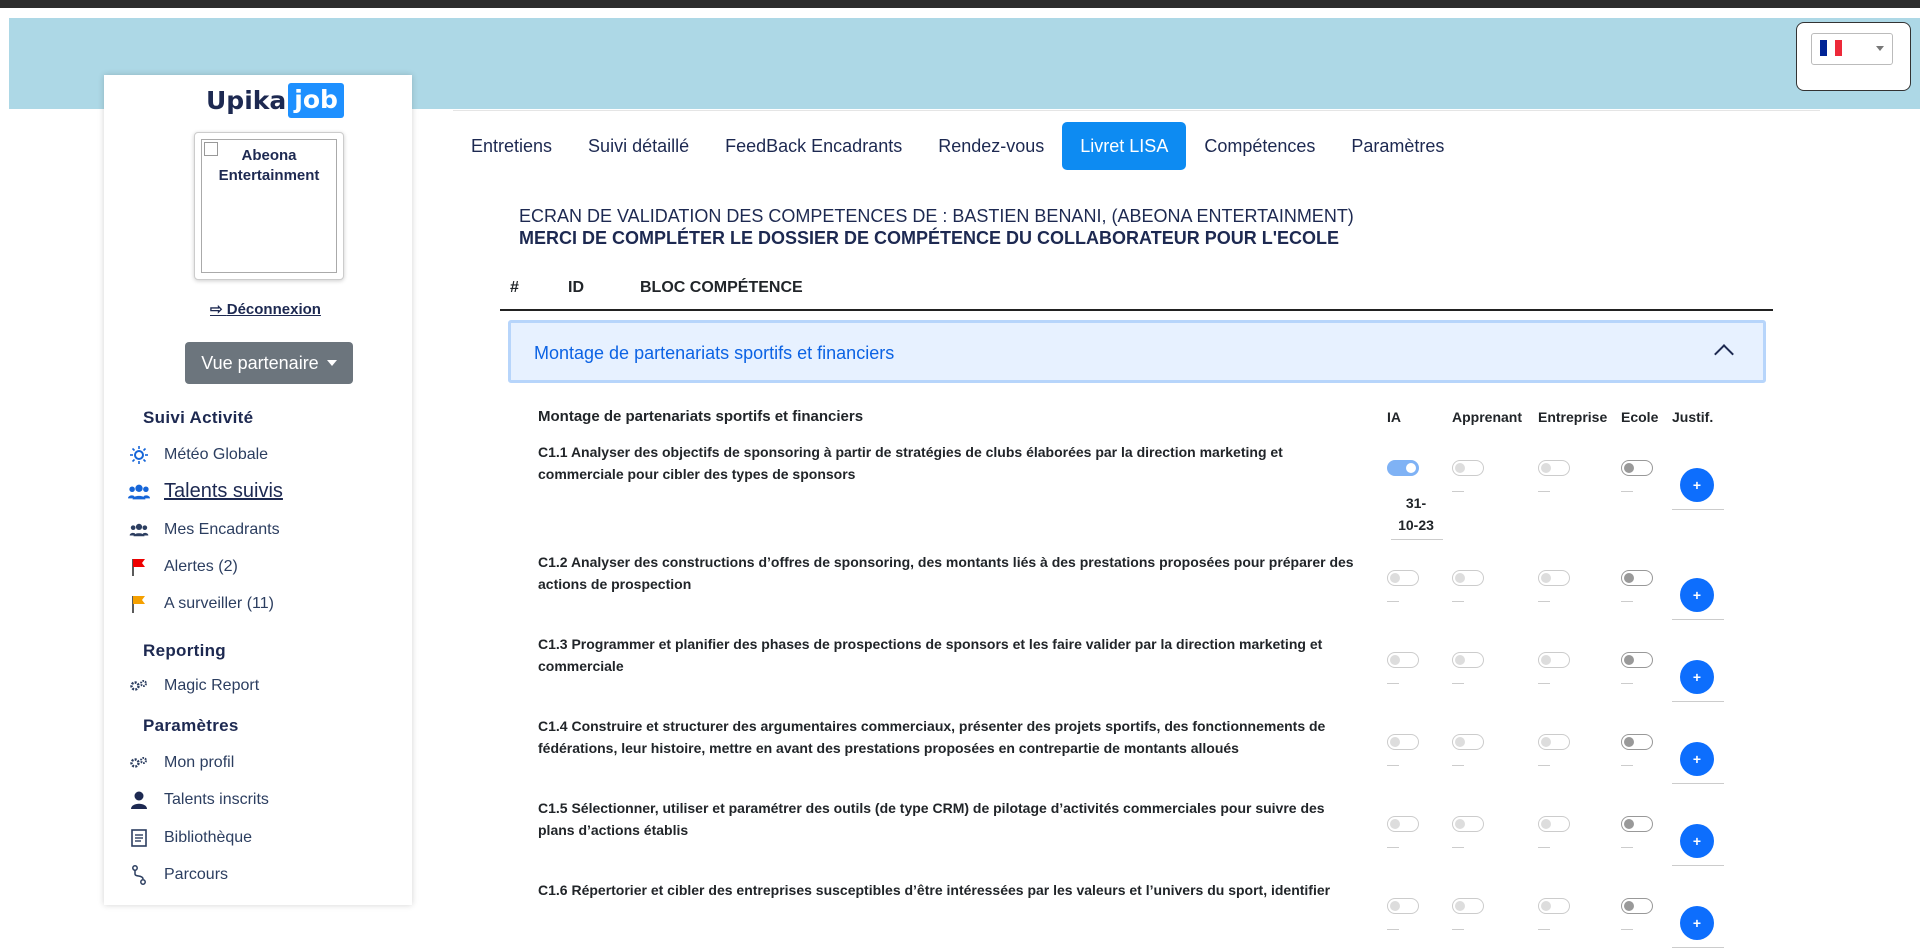 This screenshot has height=948, width=1920. I want to click on column-ecole: Ecole, so click(1640, 417).